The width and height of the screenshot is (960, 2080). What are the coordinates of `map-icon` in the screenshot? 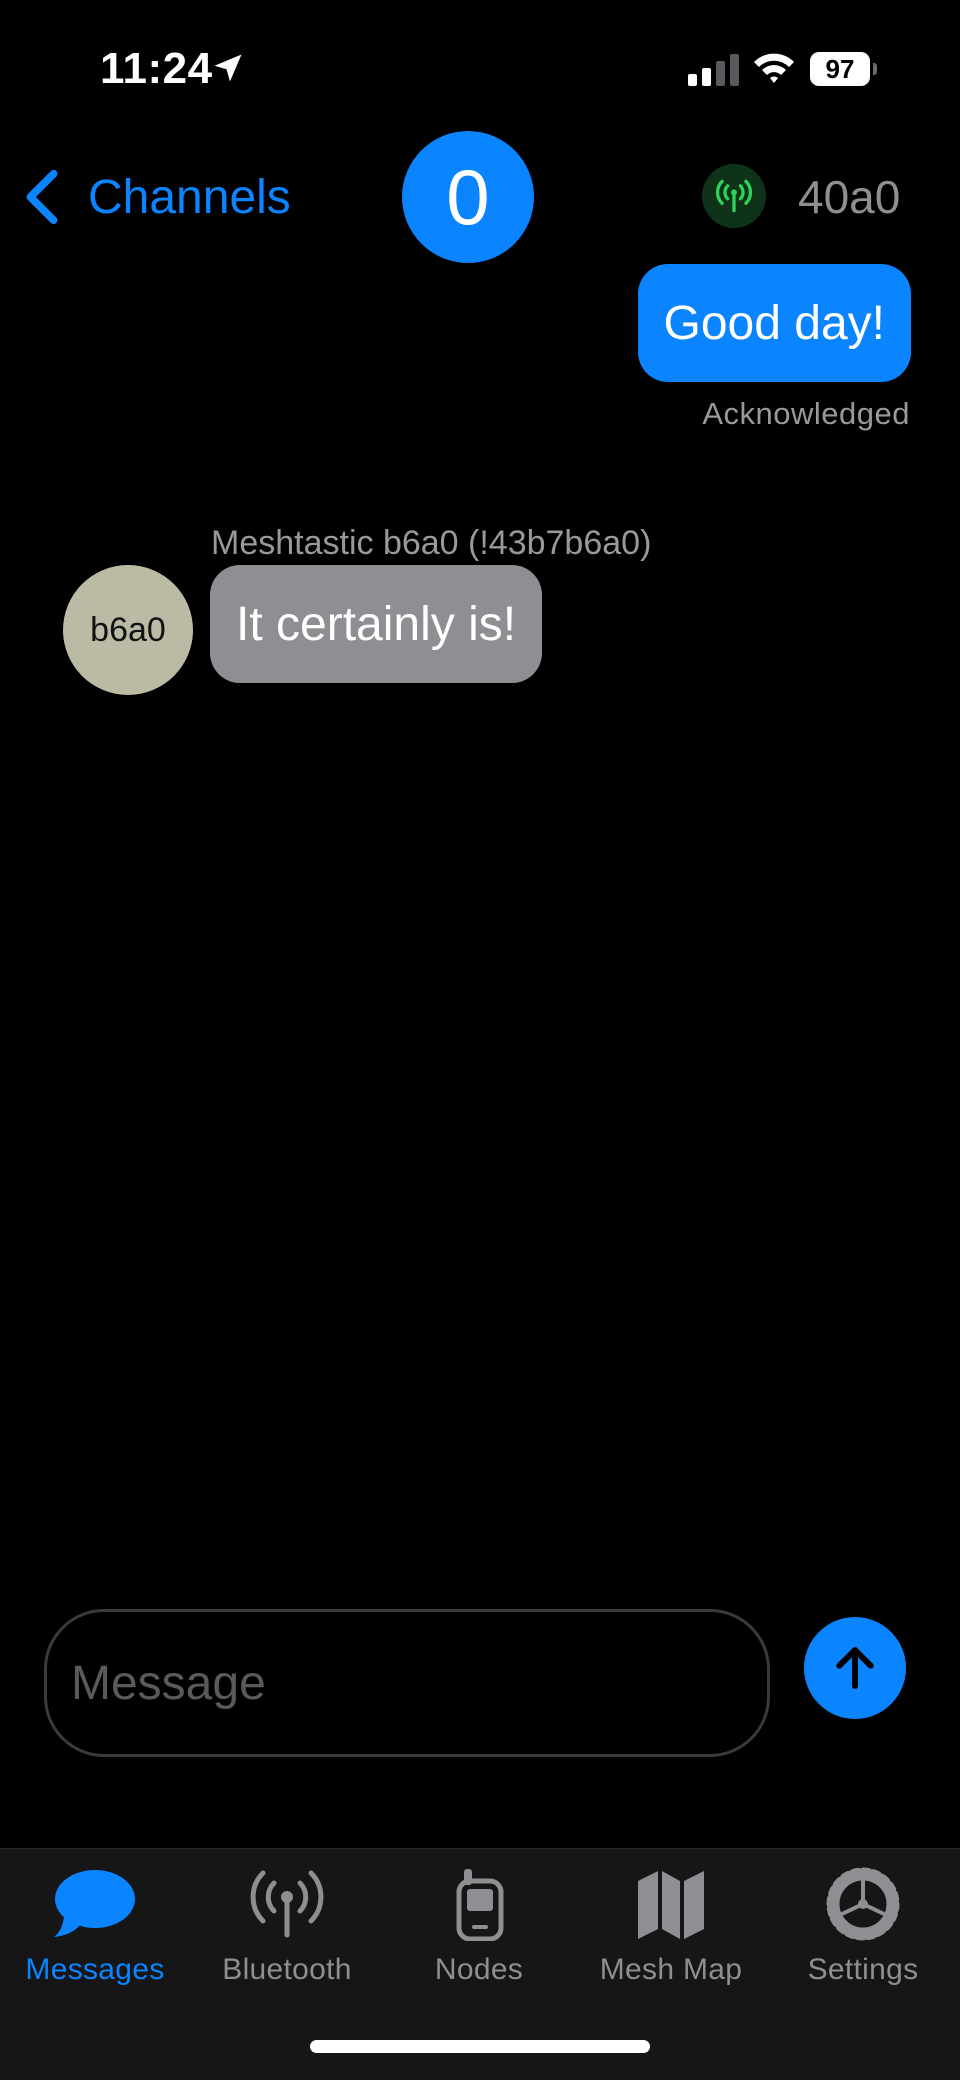 It's located at (671, 1905).